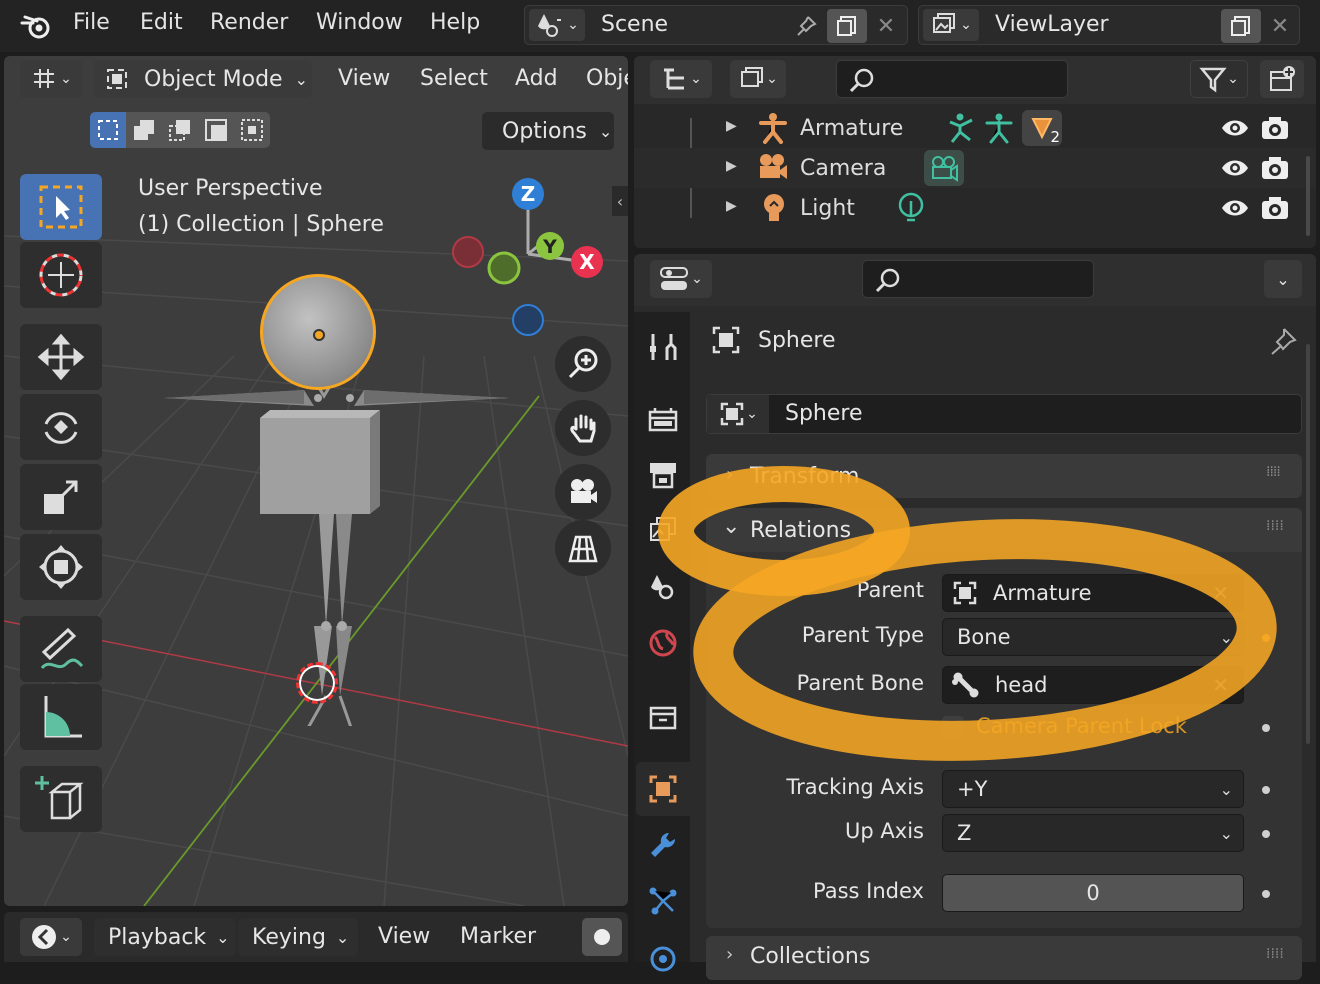 Image resolution: width=1320 pixels, height=984 pixels. What do you see at coordinates (536, 78) in the screenshot?
I see `viewport-menu-add: Add` at bounding box center [536, 78].